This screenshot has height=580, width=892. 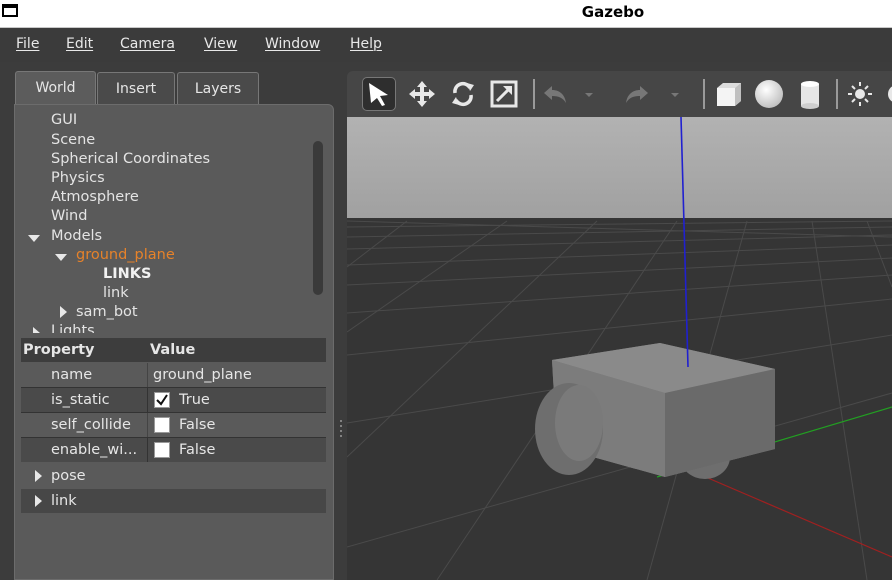 What do you see at coordinates (173, 425) in the screenshot?
I see `property-row-self-collide: self_collide False` at bounding box center [173, 425].